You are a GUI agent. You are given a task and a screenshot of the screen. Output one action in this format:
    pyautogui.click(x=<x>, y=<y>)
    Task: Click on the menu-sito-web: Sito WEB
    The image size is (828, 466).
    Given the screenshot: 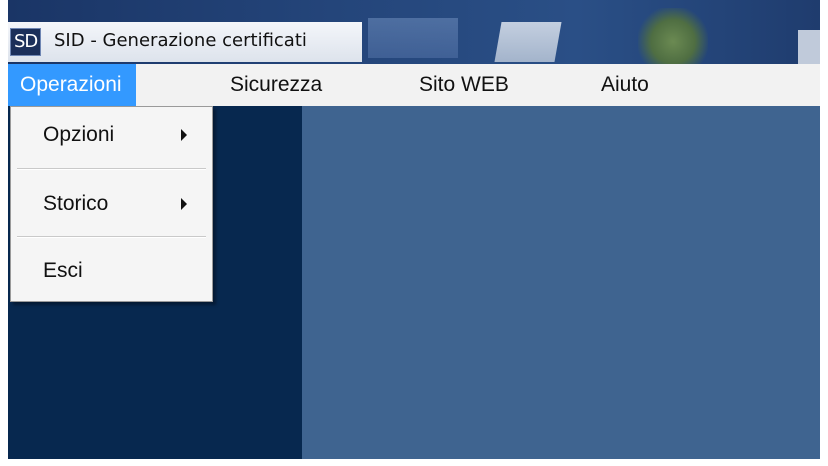 What is the action you would take?
    pyautogui.click(x=464, y=85)
    